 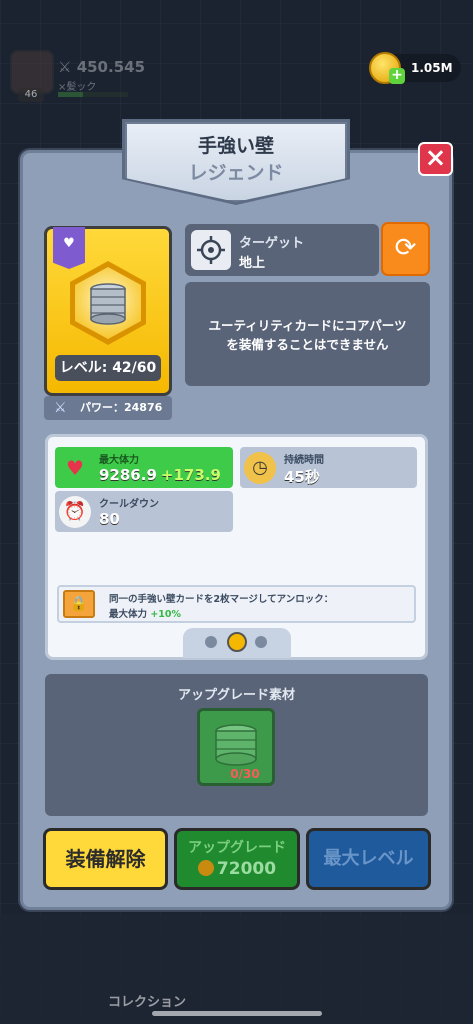 I want to click on player-level-badge: 46, so click(x=31, y=95).